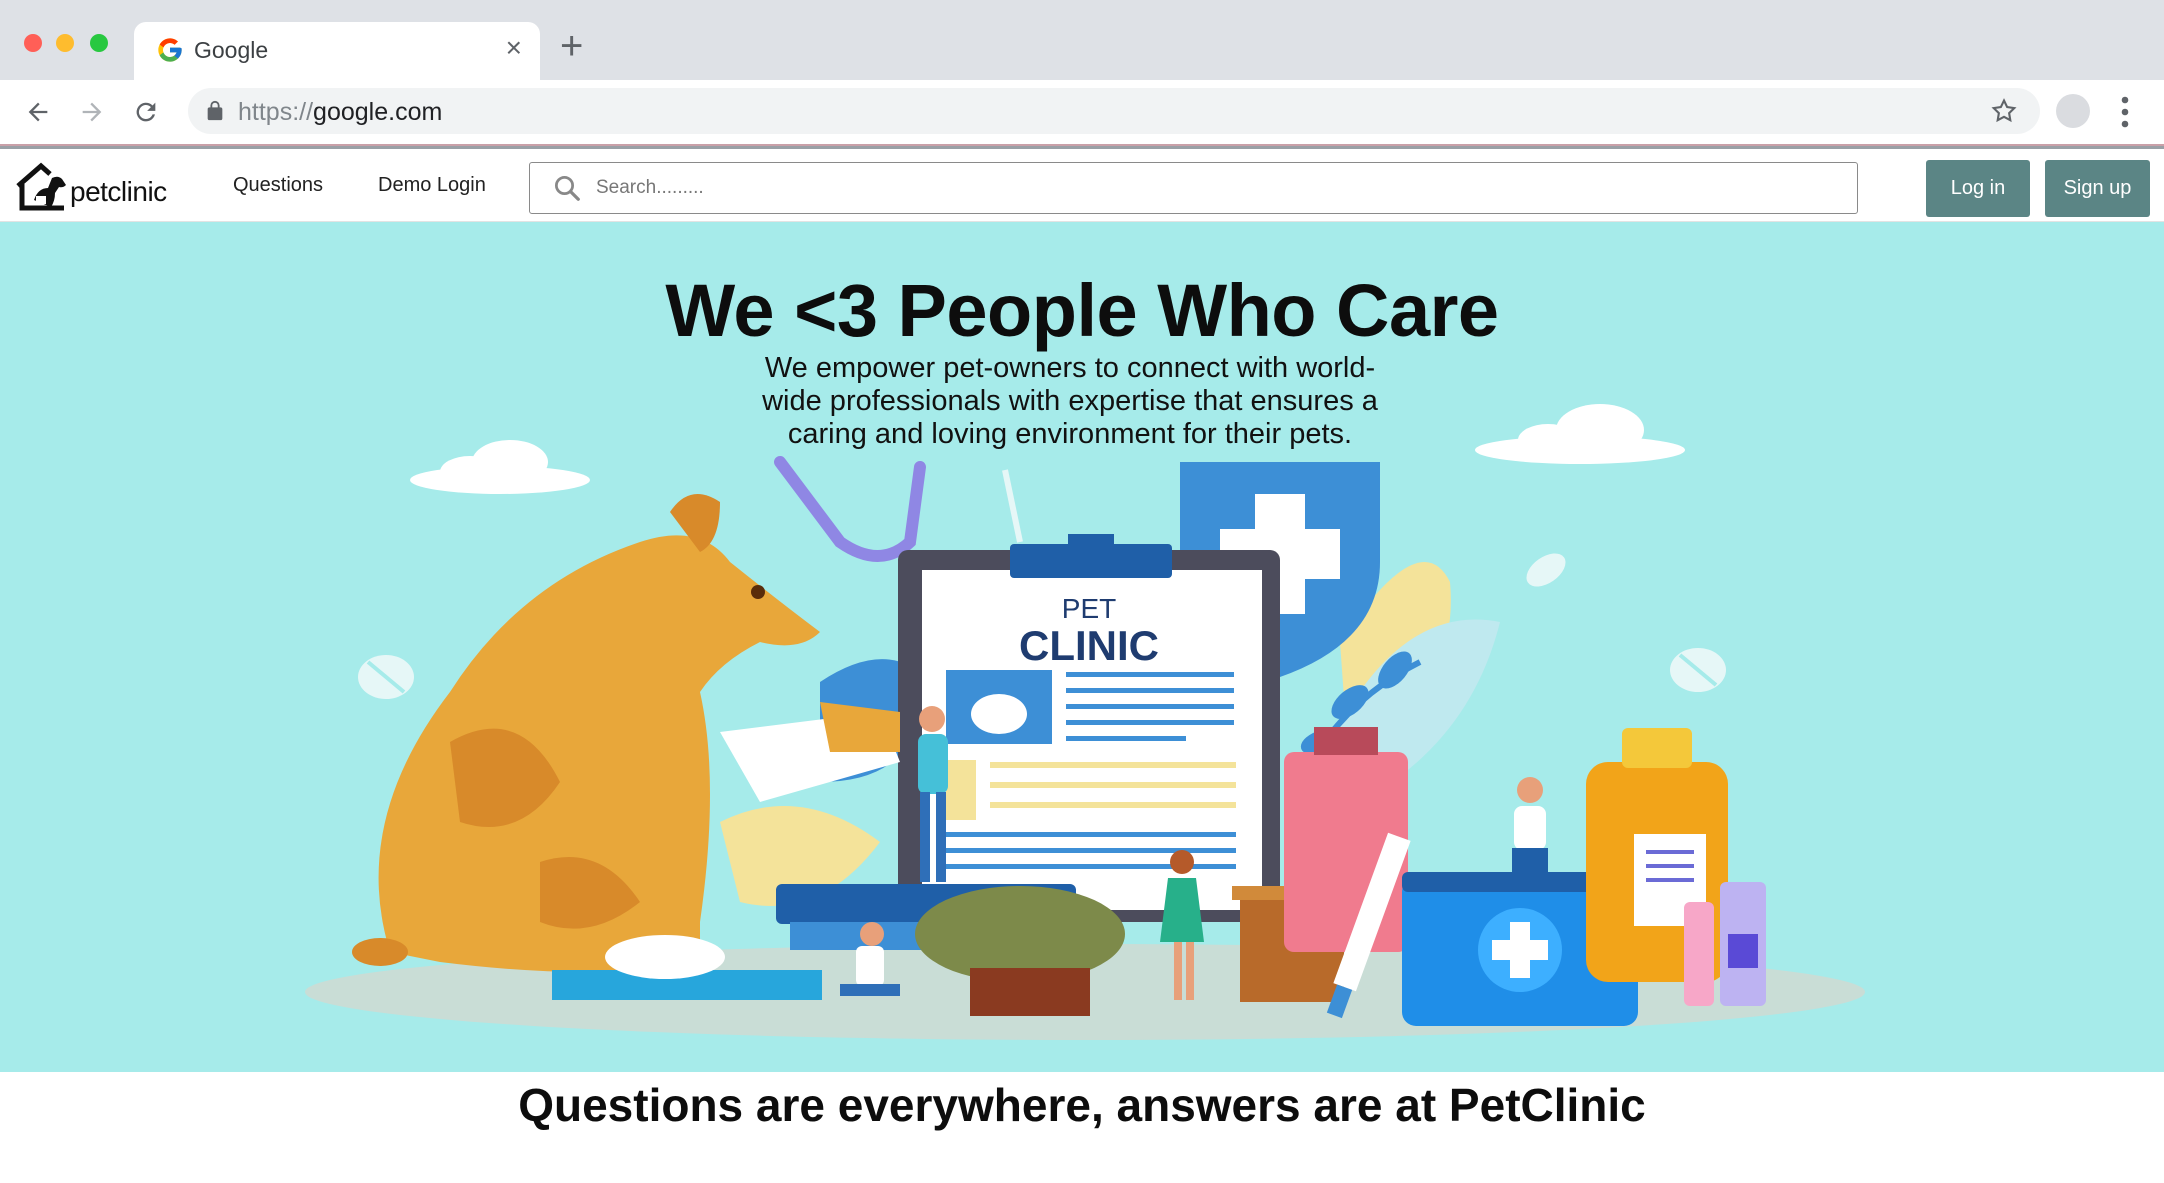 The width and height of the screenshot is (2164, 1183). What do you see at coordinates (850, 509) in the screenshot?
I see `stethoscope-icon` at bounding box center [850, 509].